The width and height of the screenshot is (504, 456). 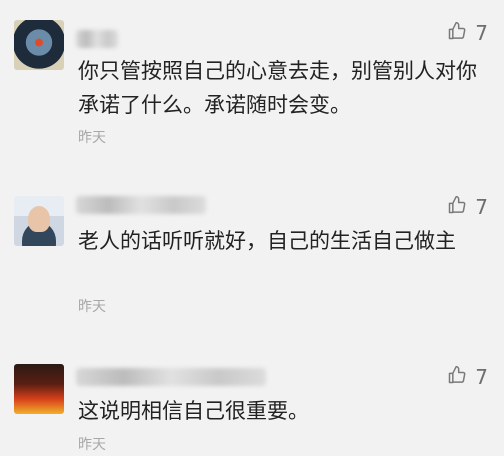 What do you see at coordinates (193, 411) in the screenshot?
I see `comment-text: 这说明相信自己很重要。` at bounding box center [193, 411].